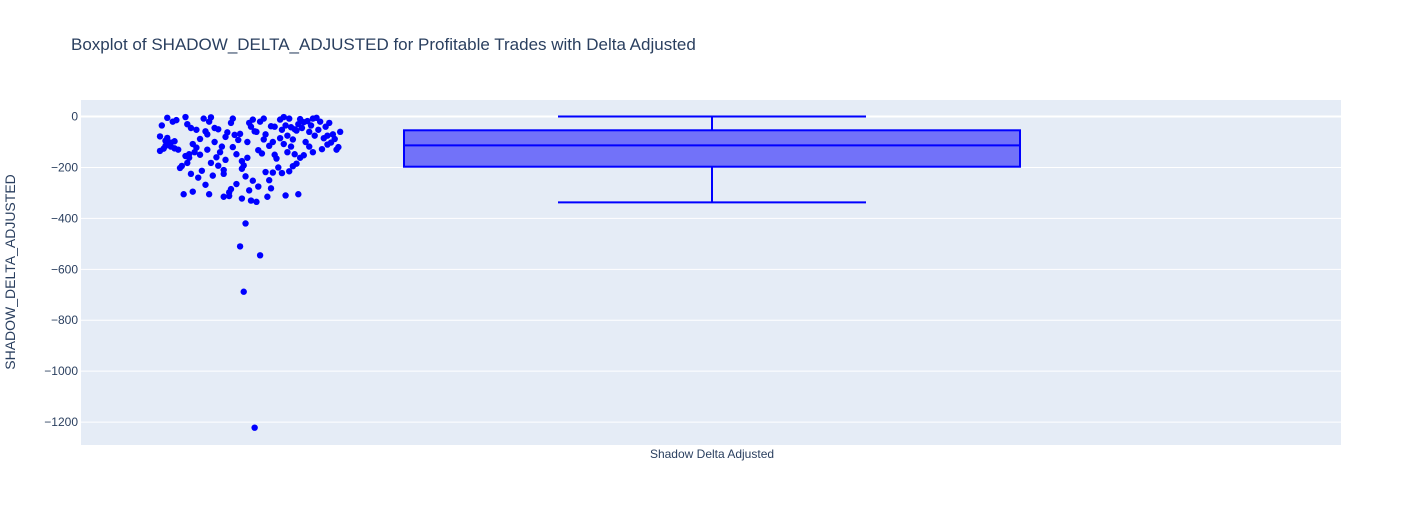  What do you see at coordinates (712, 148) in the screenshot?
I see `iqr-box` at bounding box center [712, 148].